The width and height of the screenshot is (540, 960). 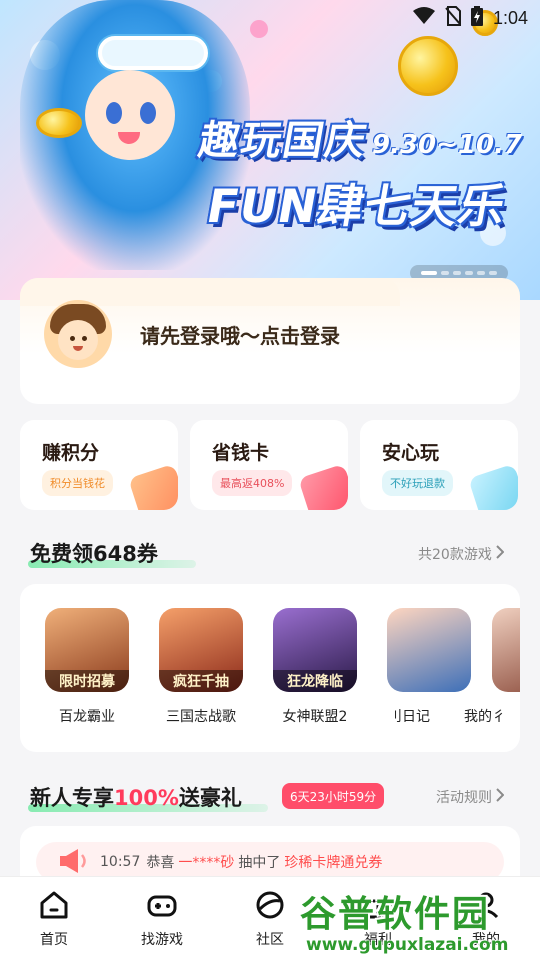 I want to click on game-name: 百龙霸业, so click(x=87, y=717).